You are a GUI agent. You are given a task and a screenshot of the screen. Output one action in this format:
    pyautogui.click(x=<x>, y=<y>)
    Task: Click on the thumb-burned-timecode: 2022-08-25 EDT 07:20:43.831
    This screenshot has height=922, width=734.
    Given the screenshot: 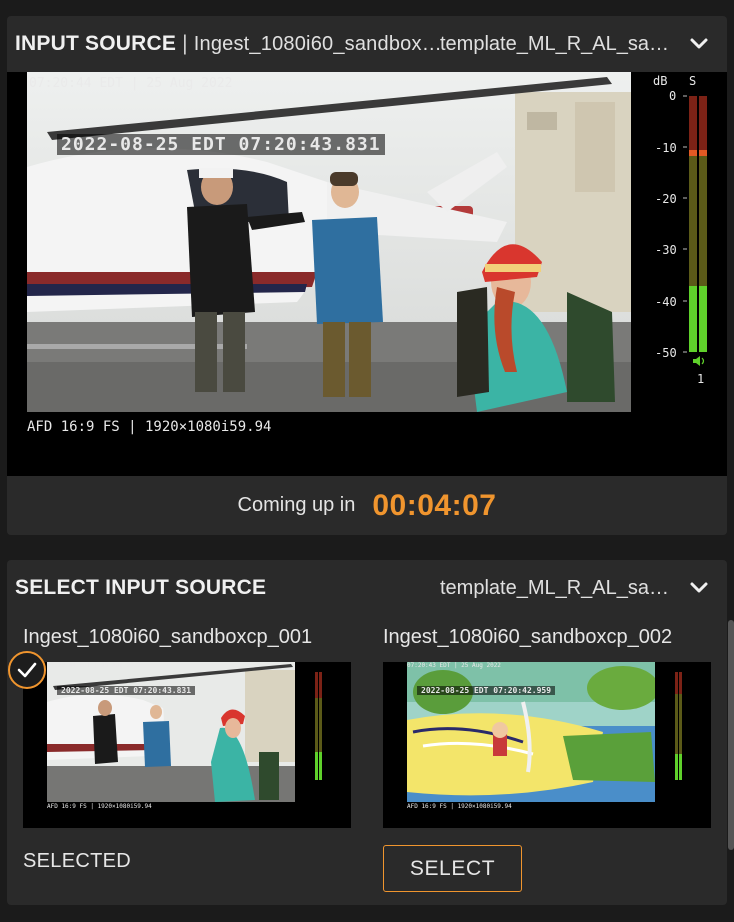 What is the action you would take?
    pyautogui.click(x=126, y=690)
    